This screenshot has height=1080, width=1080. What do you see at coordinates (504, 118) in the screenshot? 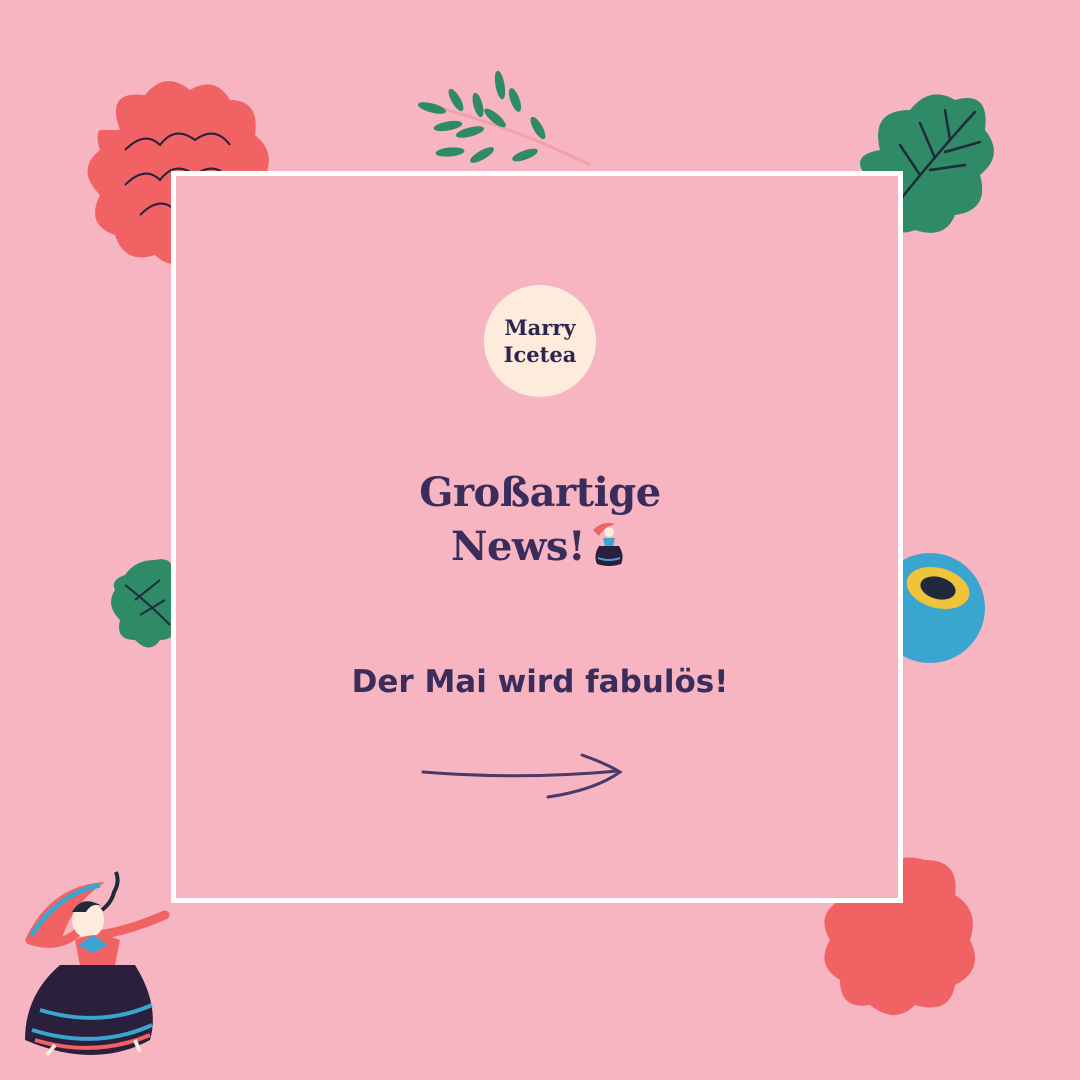
I see `leafy-branch-icon` at bounding box center [504, 118].